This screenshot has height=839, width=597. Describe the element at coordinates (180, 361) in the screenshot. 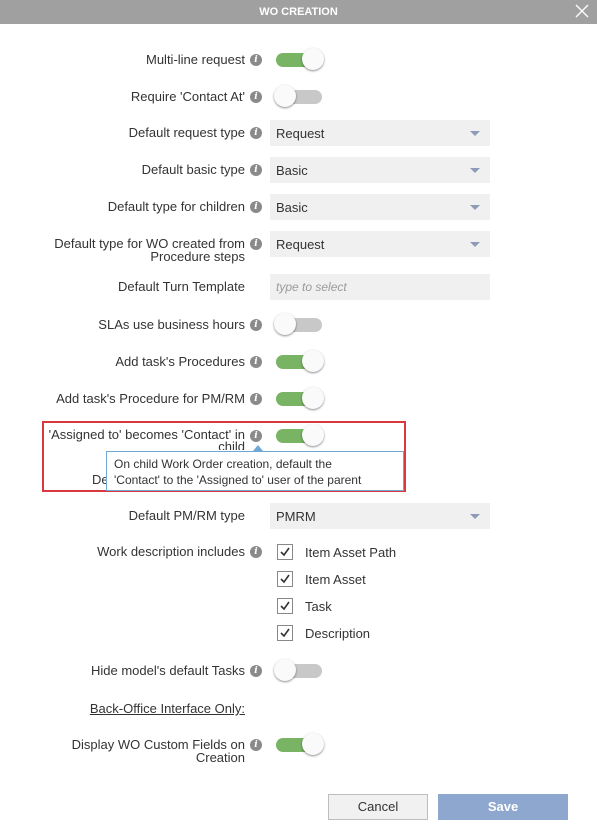

I see `add-task-procedures-label: Add task's Procedures` at that location.